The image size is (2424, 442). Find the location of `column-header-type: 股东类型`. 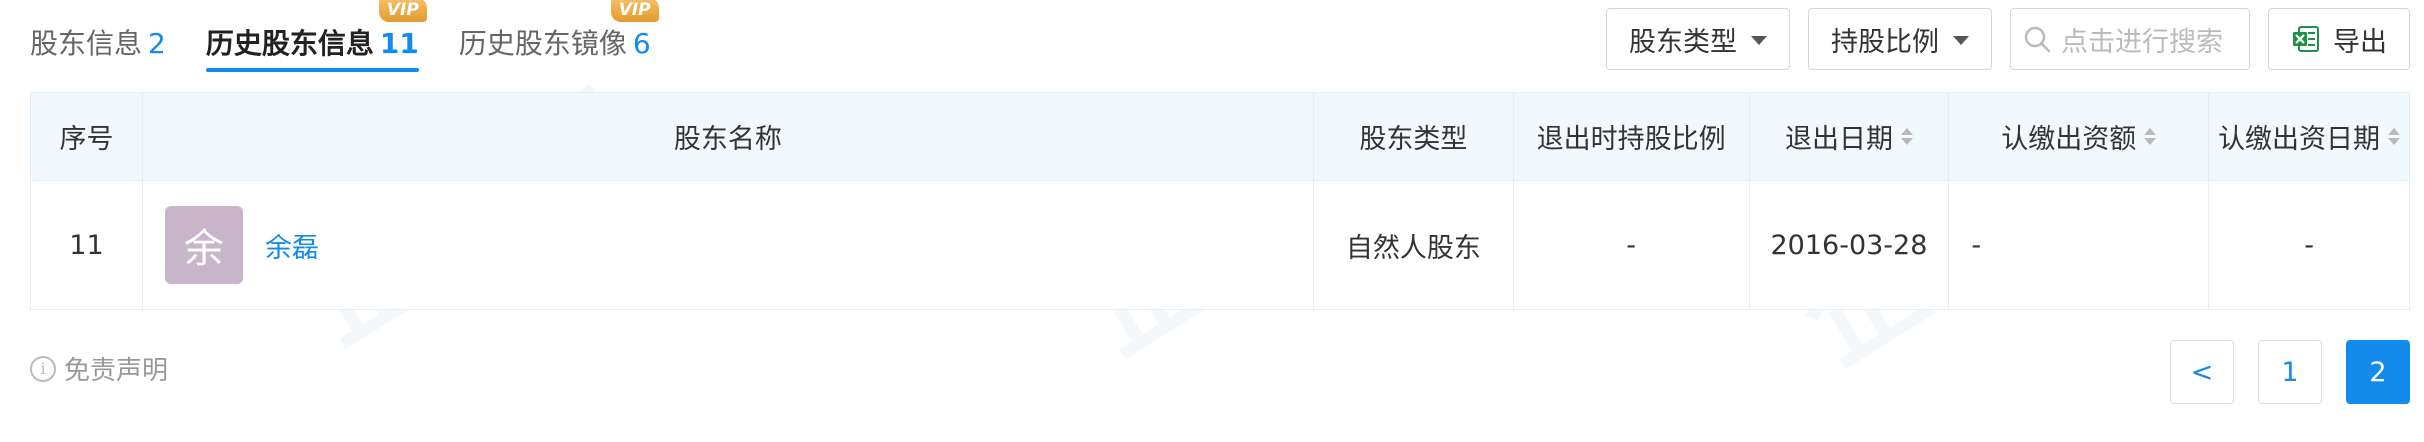

column-header-type: 股东类型 is located at coordinates (1414, 136).